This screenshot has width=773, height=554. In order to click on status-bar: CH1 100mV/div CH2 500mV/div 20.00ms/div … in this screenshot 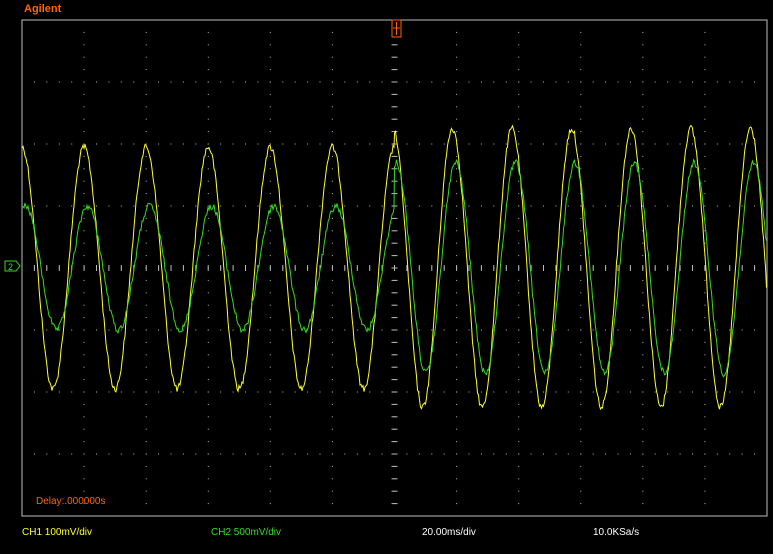, I will do `click(386, 538)`.